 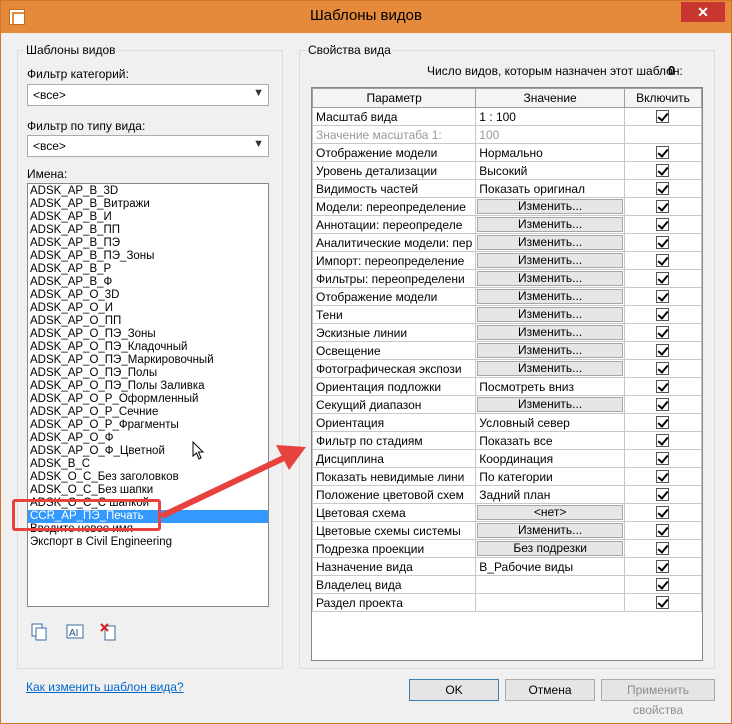 I want to click on annotation-arrow, so click(x=233, y=481).